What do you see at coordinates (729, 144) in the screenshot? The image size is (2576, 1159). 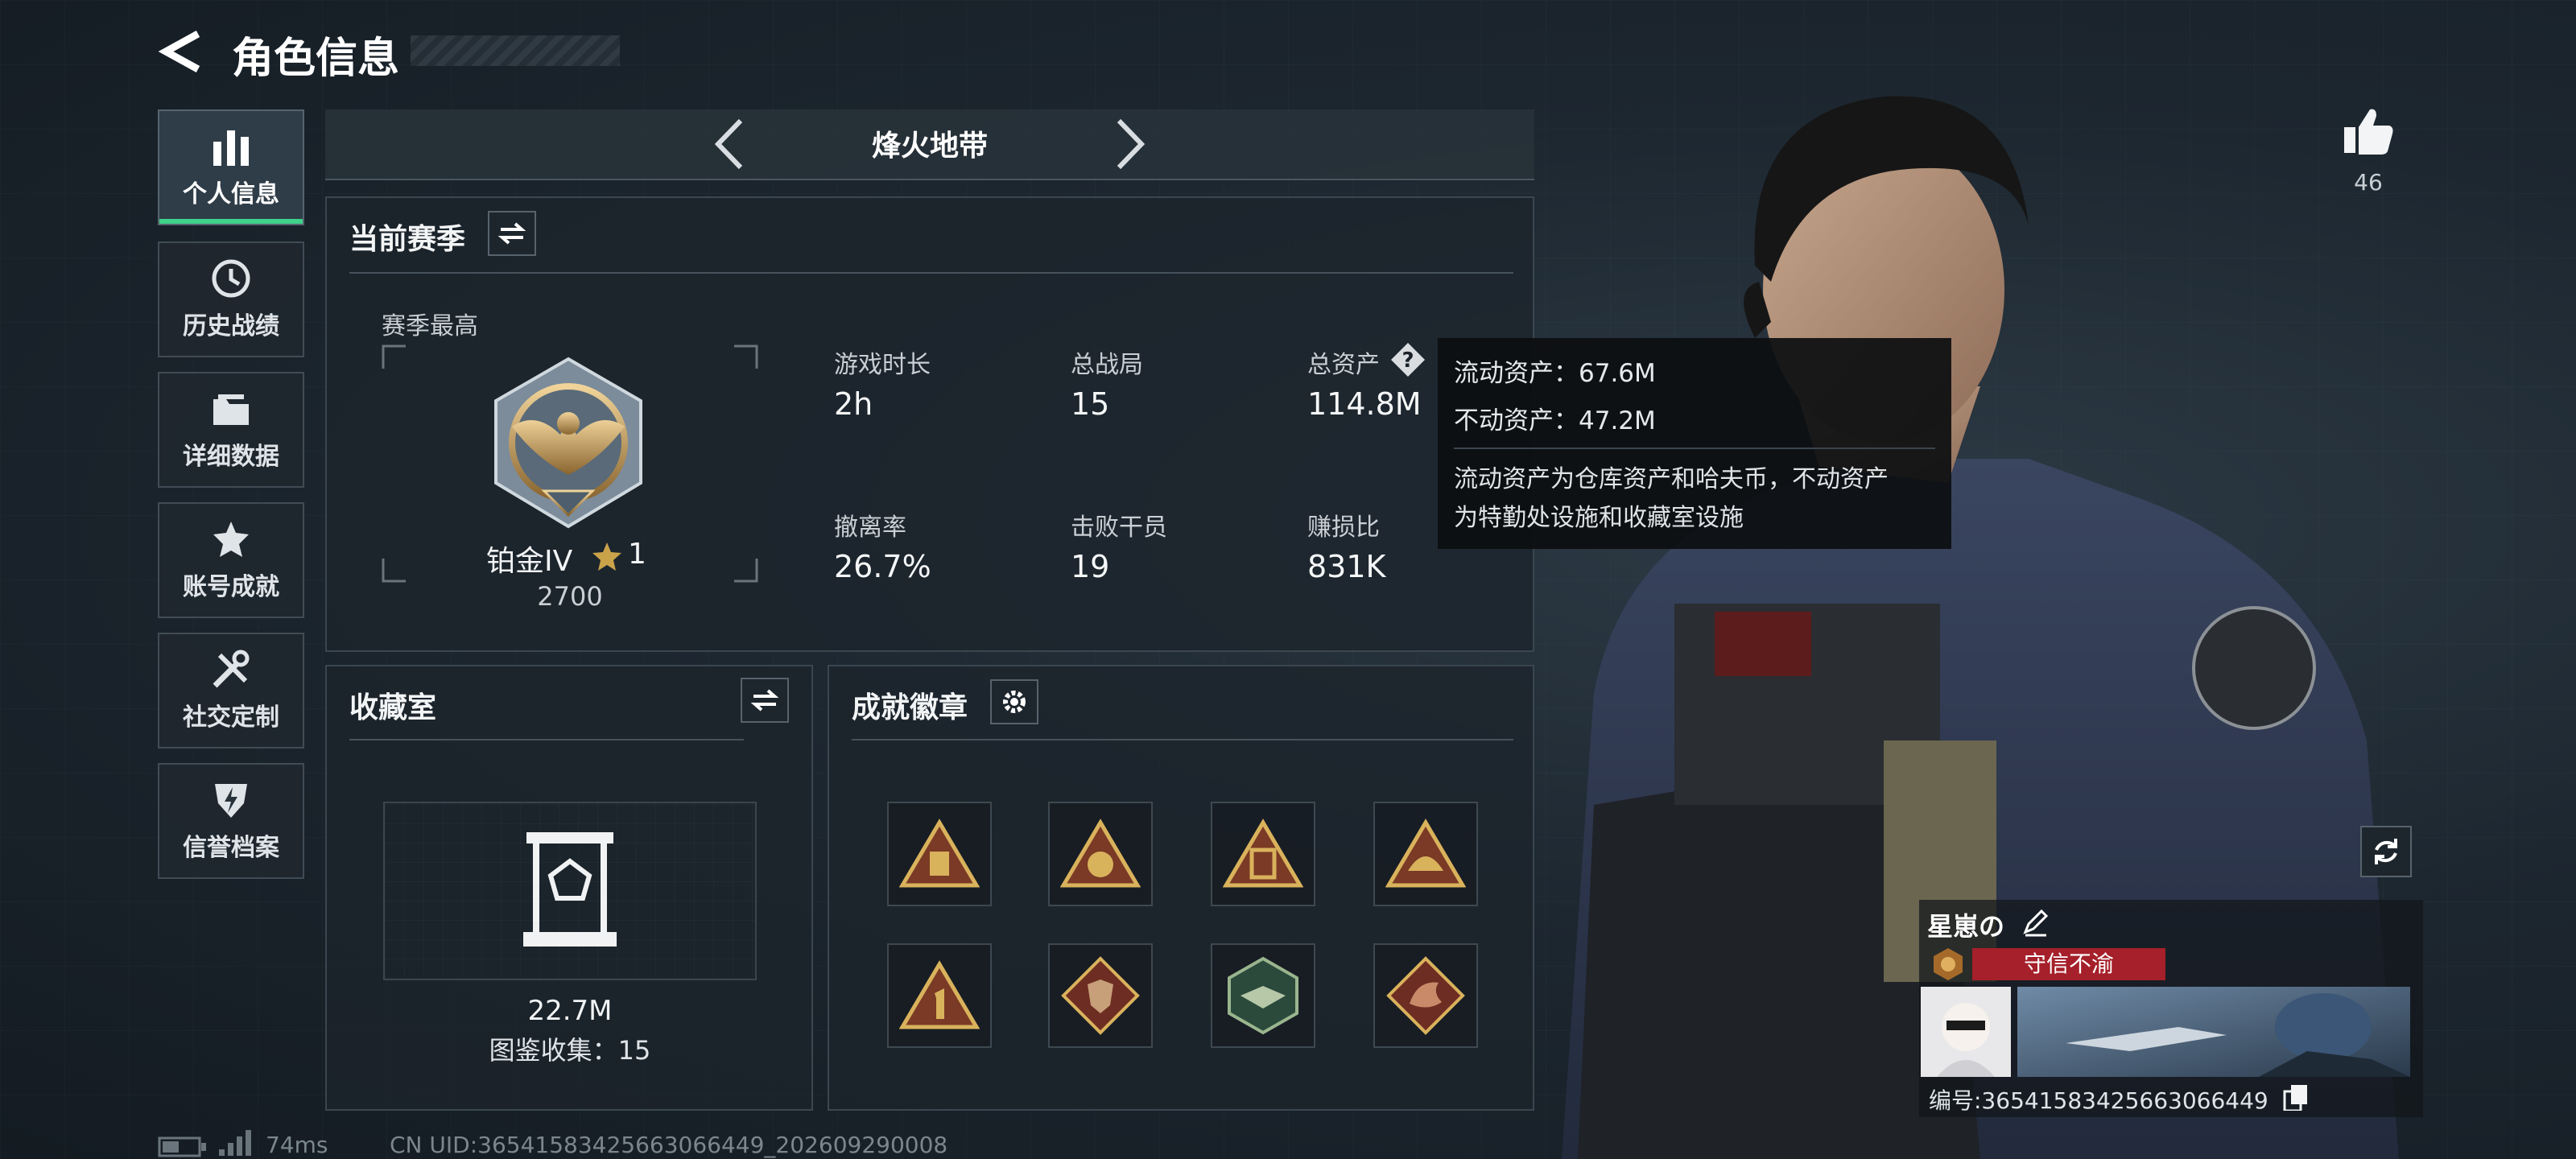 I see `chevron-left-icon` at bounding box center [729, 144].